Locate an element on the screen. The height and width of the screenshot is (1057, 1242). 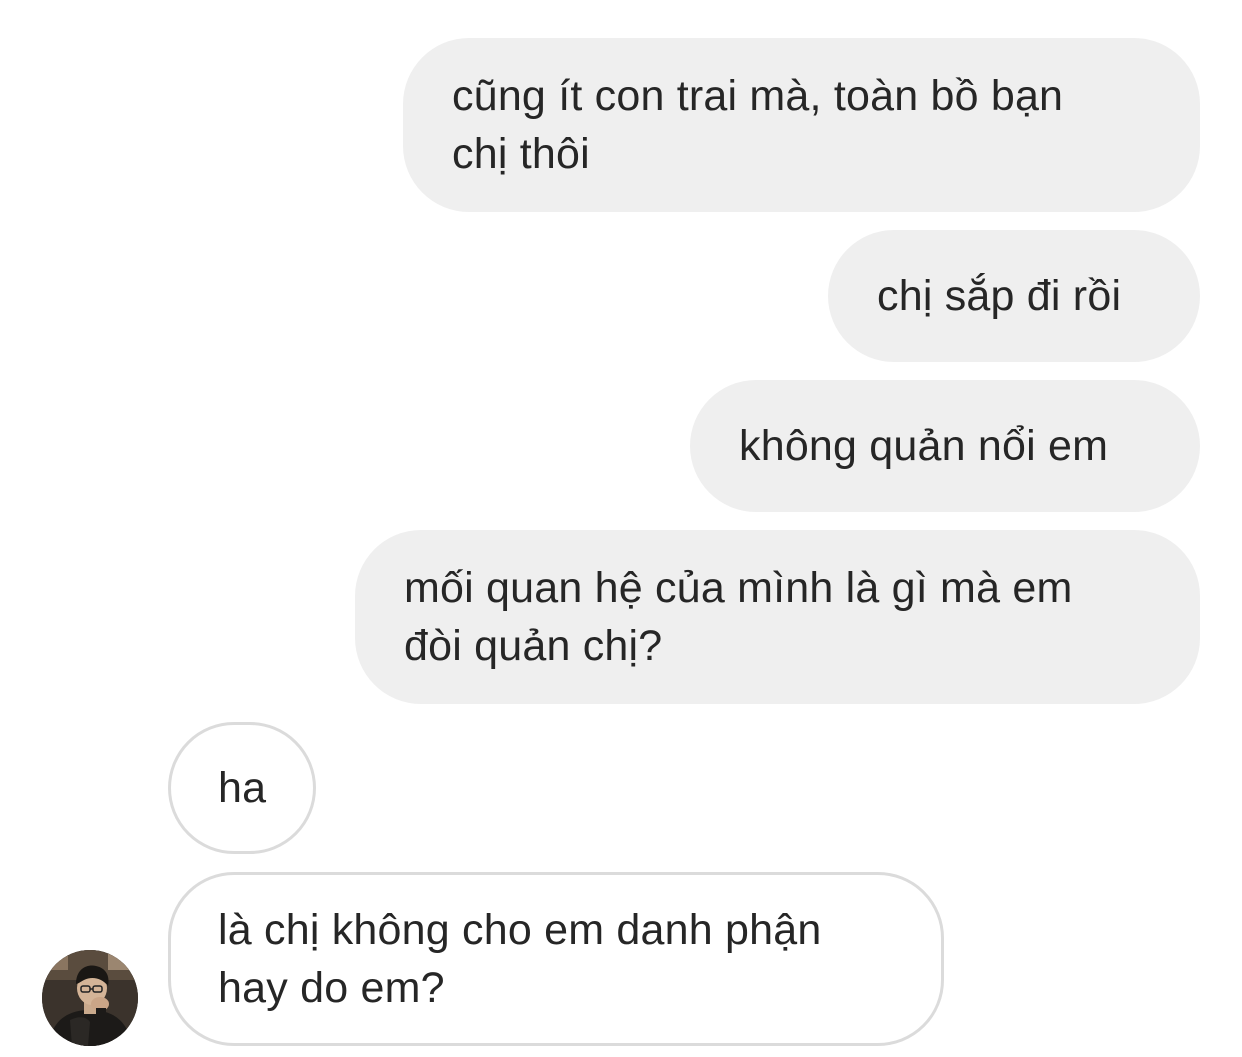
sent-message-bubble: chị sắp đi rồi is located at coordinates (1014, 296).